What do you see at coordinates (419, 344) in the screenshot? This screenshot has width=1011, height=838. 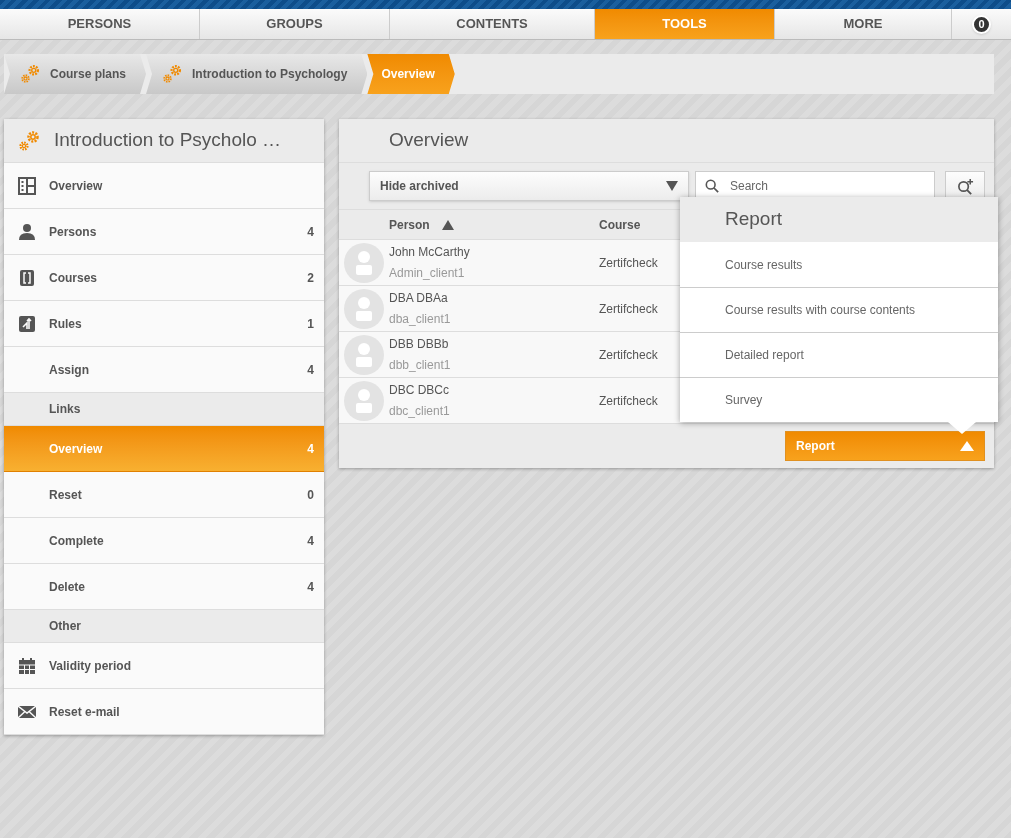 I see `person-name: DBB DBBb` at bounding box center [419, 344].